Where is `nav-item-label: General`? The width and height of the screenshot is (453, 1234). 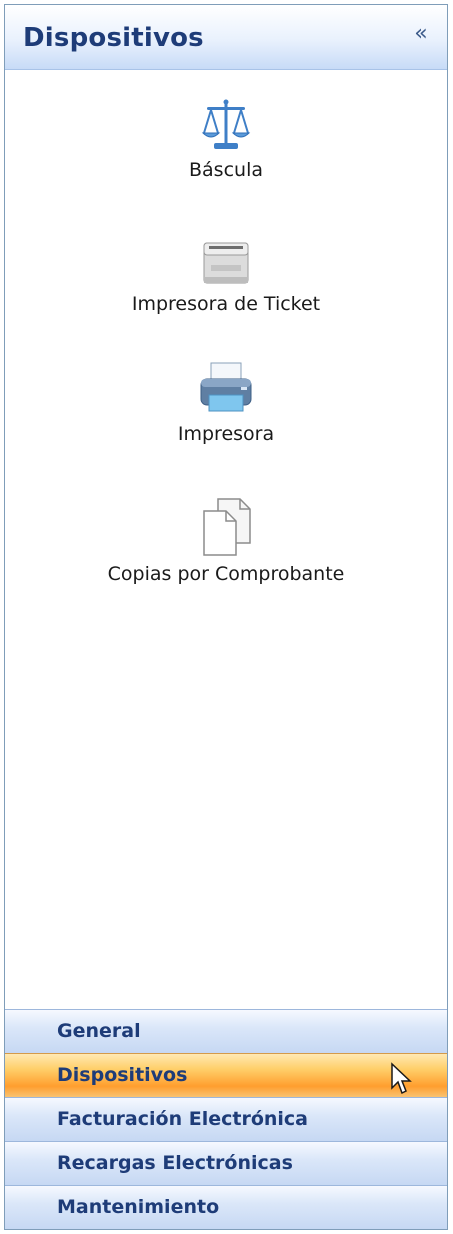
nav-item-label: General is located at coordinates (99, 1031).